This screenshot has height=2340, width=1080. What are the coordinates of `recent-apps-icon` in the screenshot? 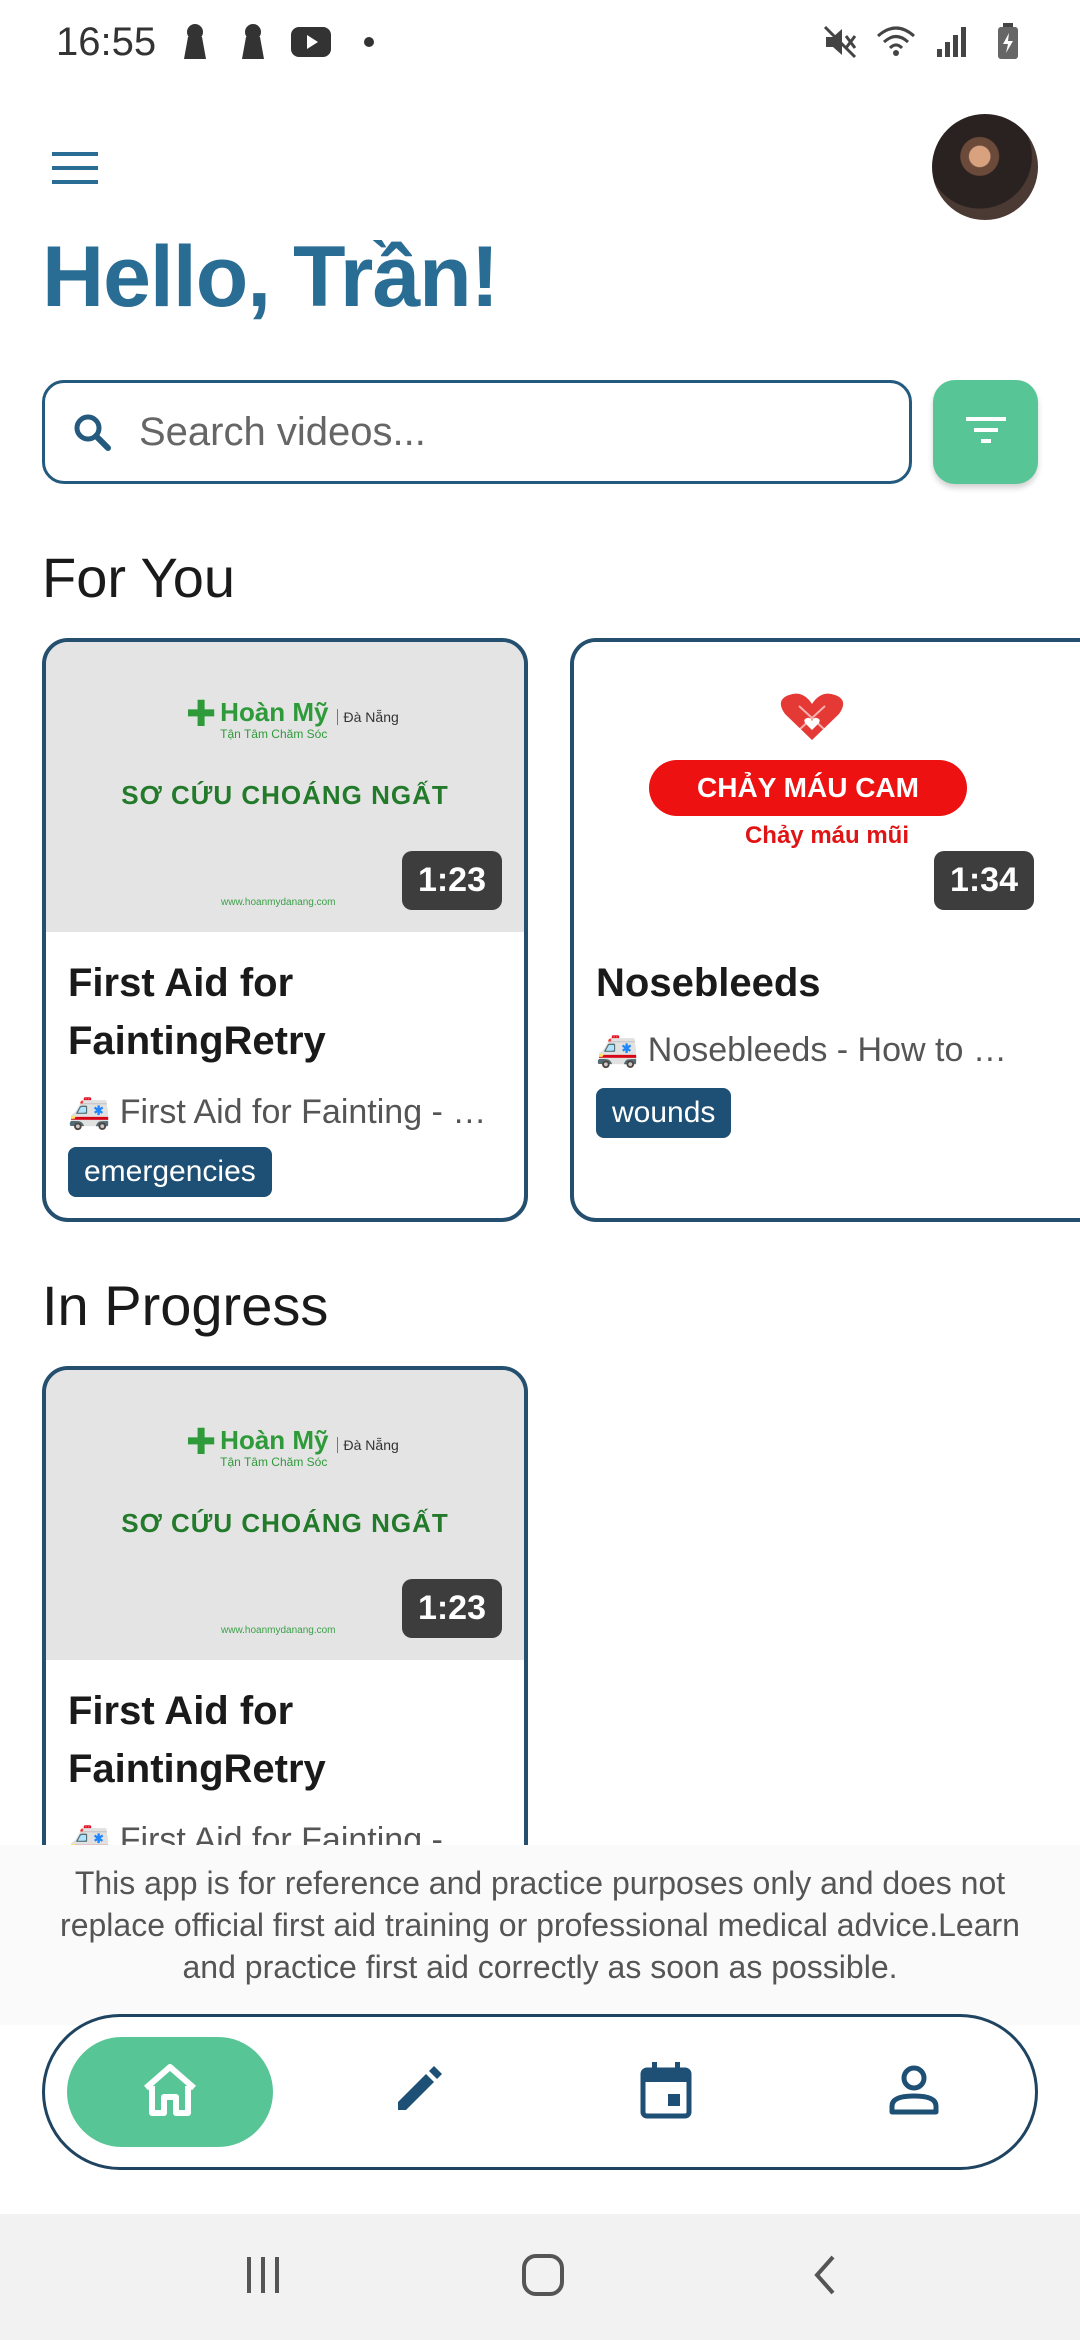 It's located at (263, 2277).